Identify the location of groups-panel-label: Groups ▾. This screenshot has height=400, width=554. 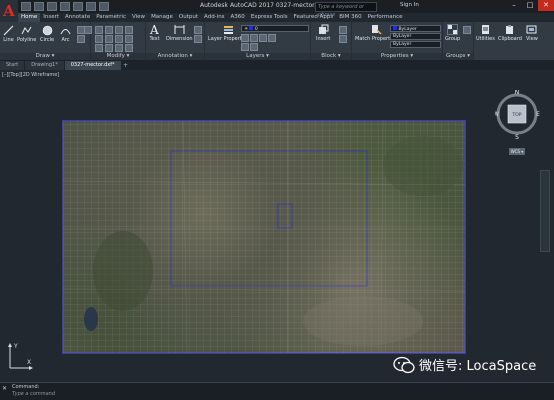
(458, 56).